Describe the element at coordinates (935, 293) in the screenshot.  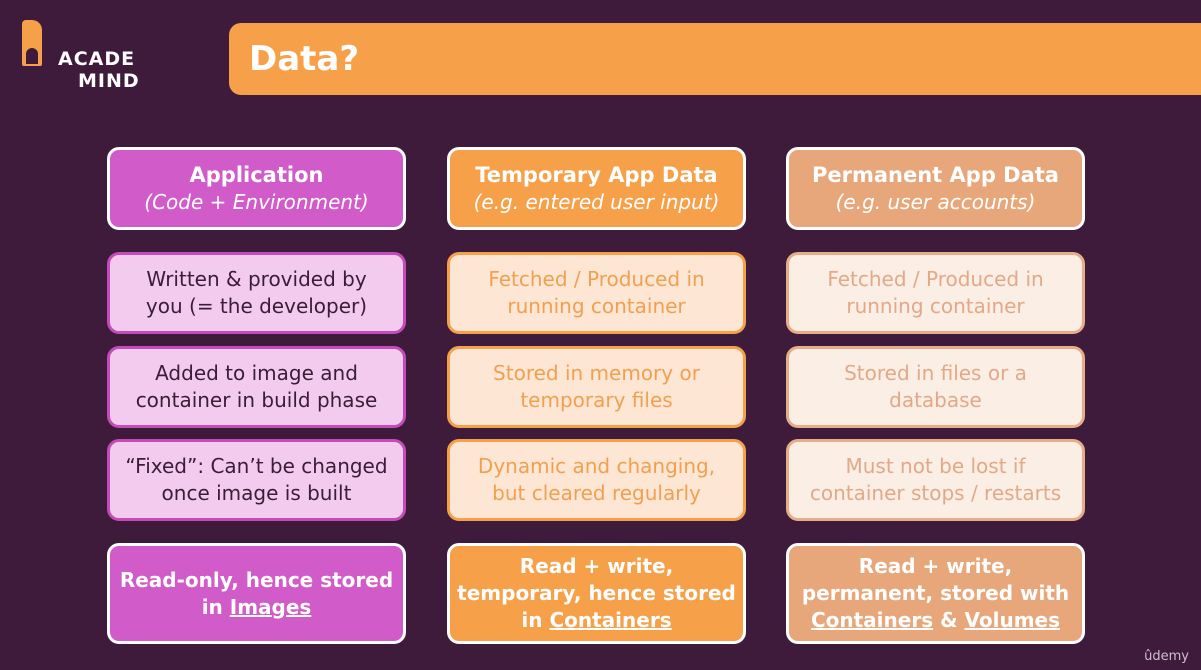
I see `cell-permanent-1: Fetched / Produced in running container` at that location.